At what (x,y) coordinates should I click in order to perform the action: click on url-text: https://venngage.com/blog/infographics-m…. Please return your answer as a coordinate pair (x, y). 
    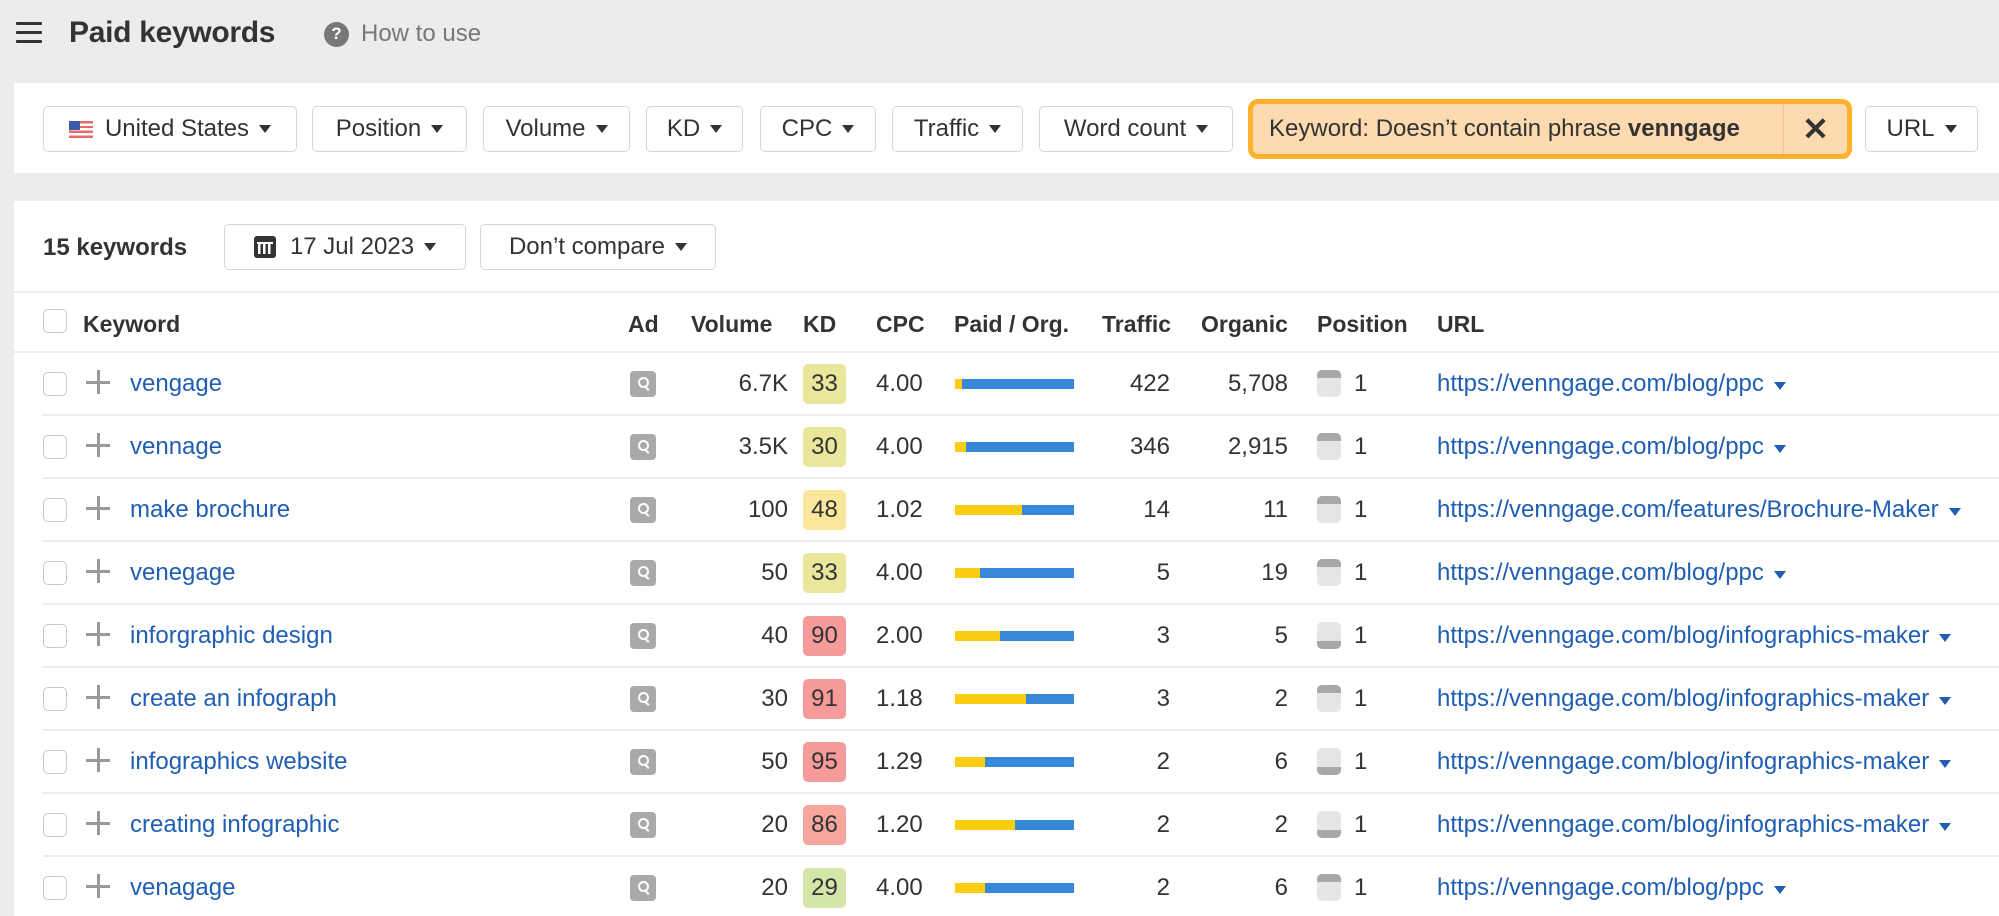
    Looking at the image, I should click on (1683, 698).